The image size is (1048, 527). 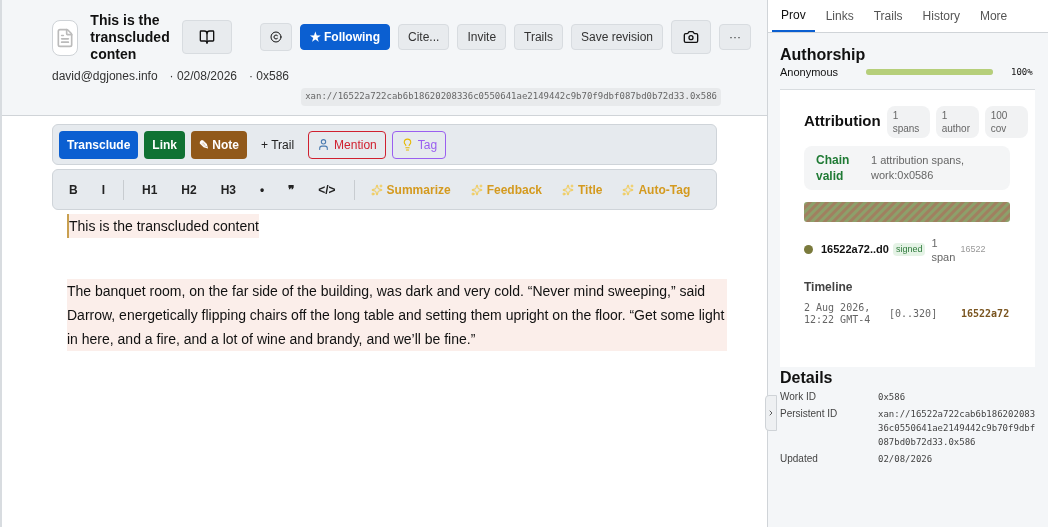 I want to click on chevron-right-icon, so click(x=771, y=413).